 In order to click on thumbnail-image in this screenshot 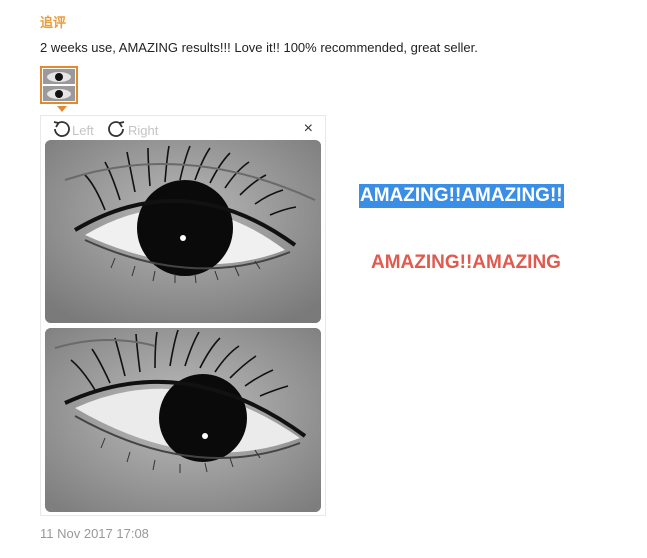, I will do `click(59, 85)`.